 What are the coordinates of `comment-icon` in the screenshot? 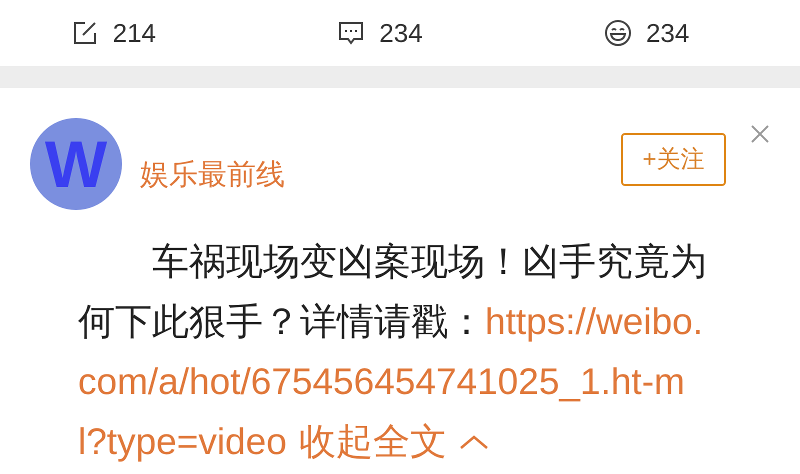 It's located at (351, 33).